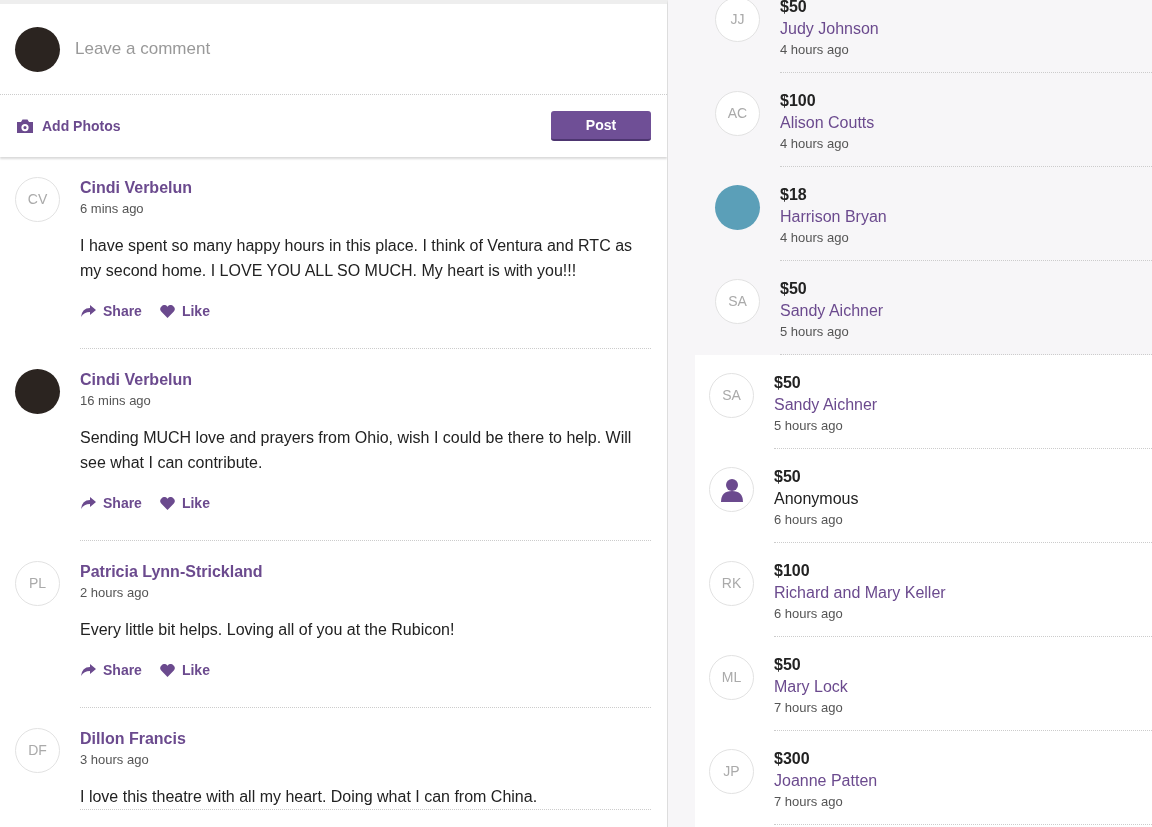 This screenshot has height=827, width=1152. Describe the element at coordinates (966, 217) in the screenshot. I see `donor-name: Harrison Bryan` at that location.